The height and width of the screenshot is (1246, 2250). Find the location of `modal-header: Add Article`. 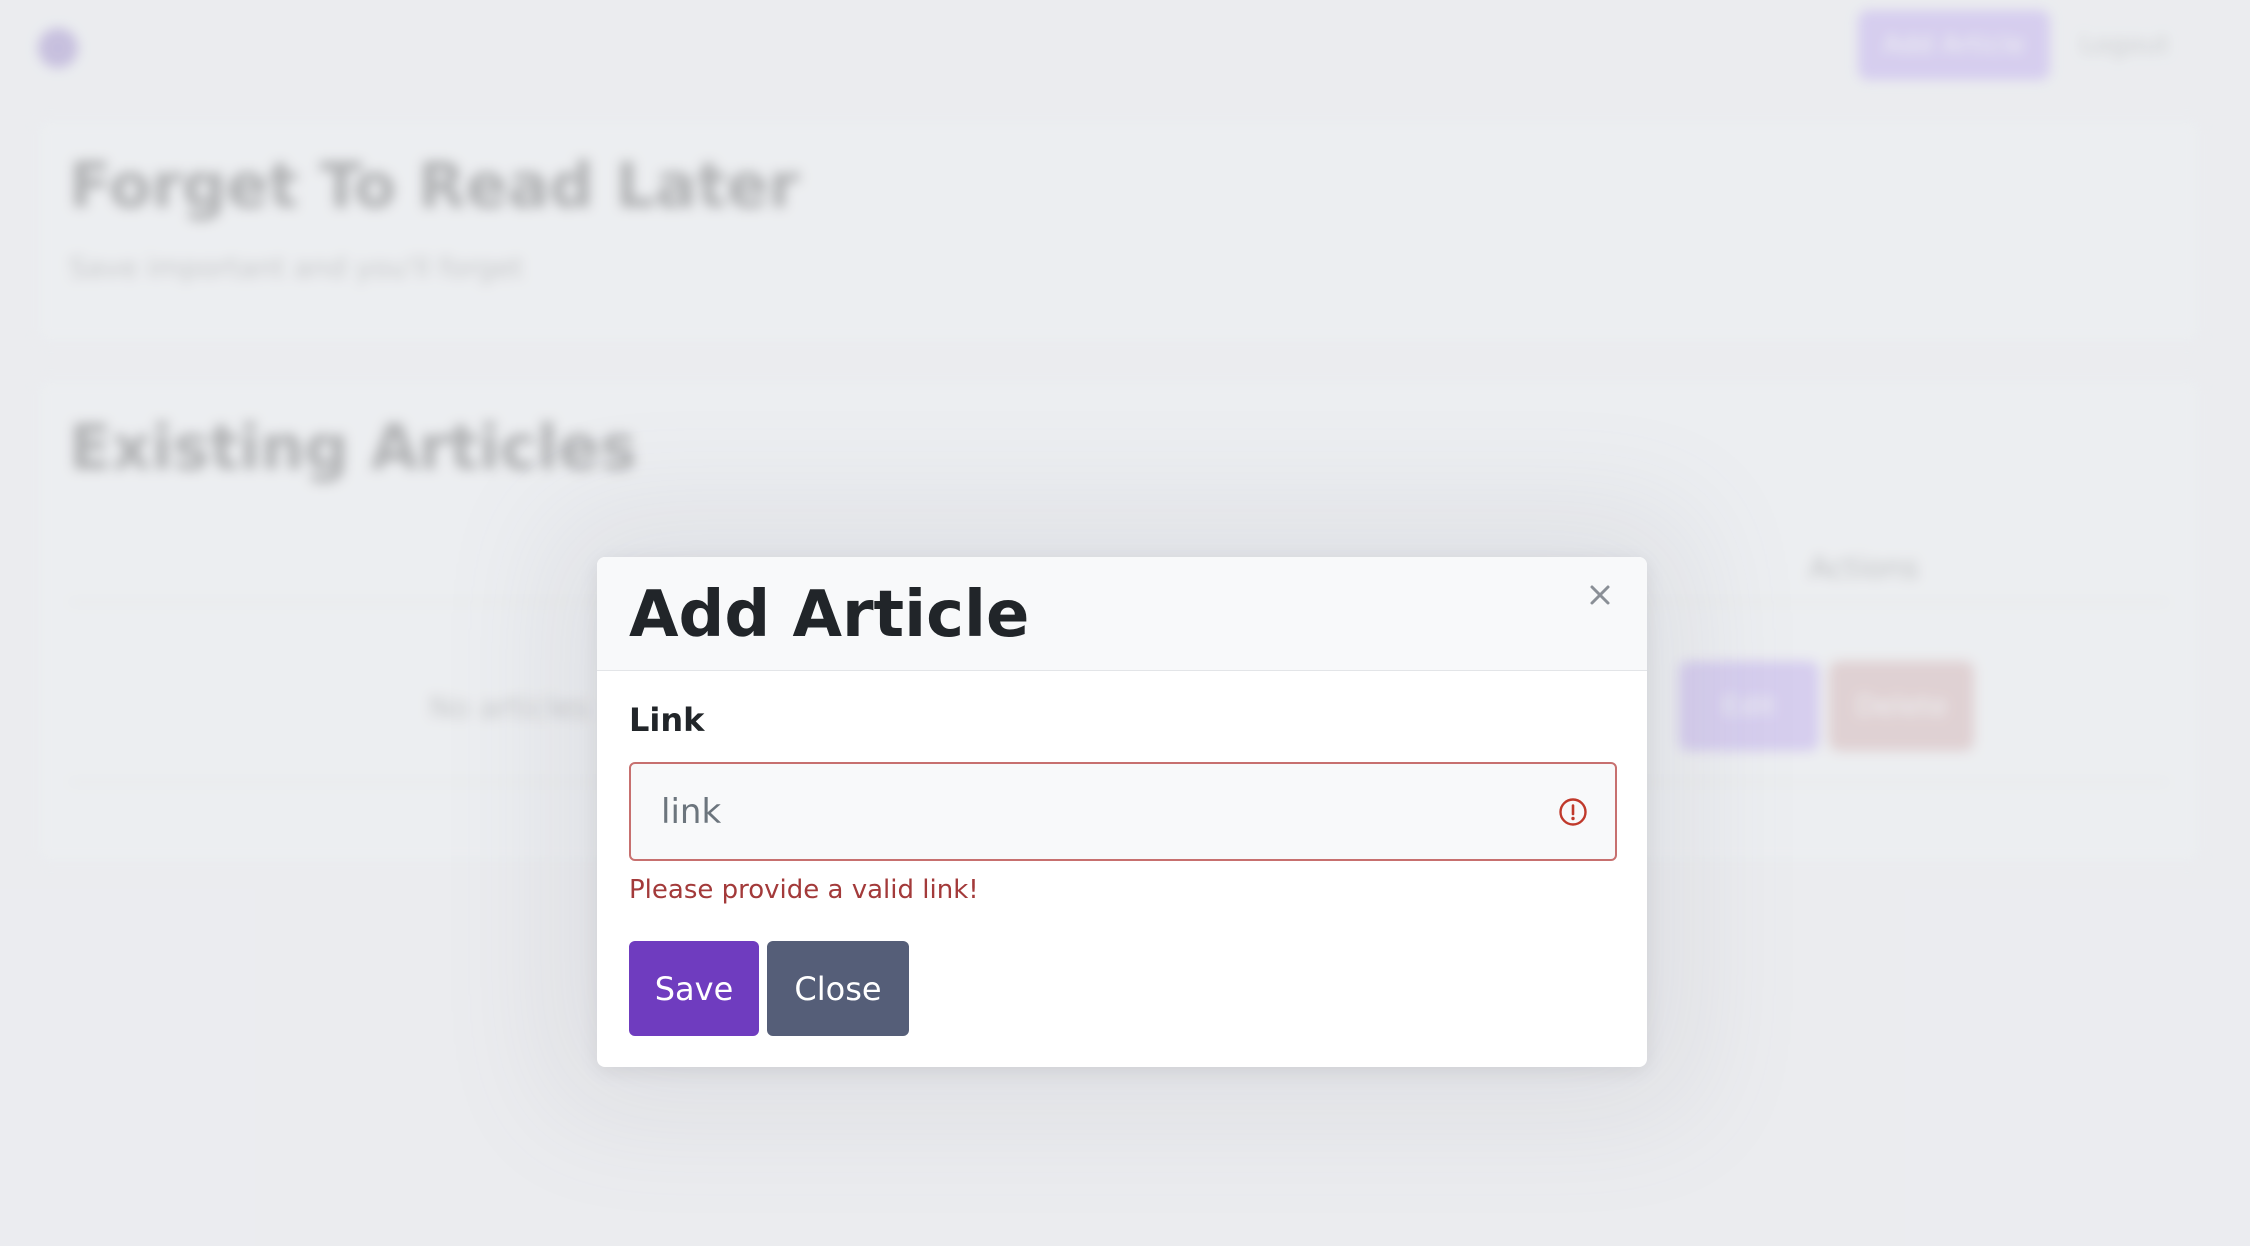

modal-header: Add Article is located at coordinates (1122, 614).